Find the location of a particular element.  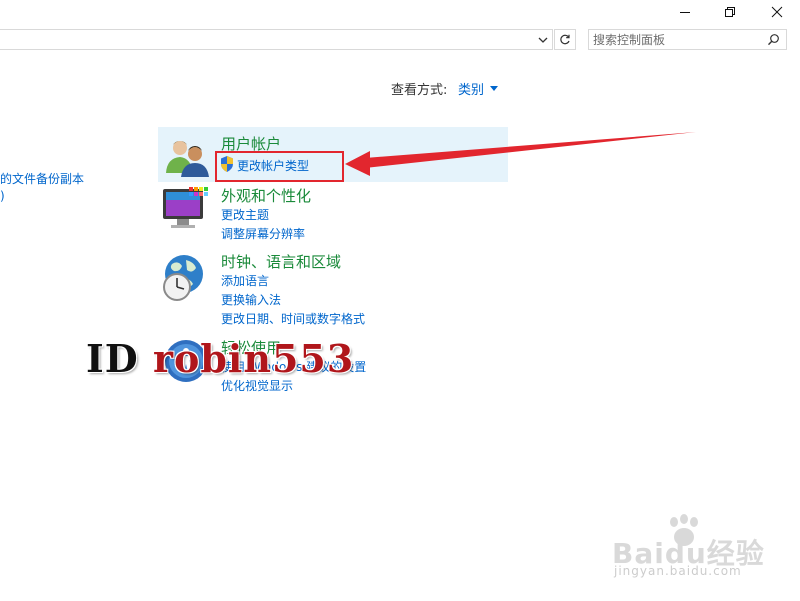

left-link-fragment: ) is located at coordinates (2, 196).